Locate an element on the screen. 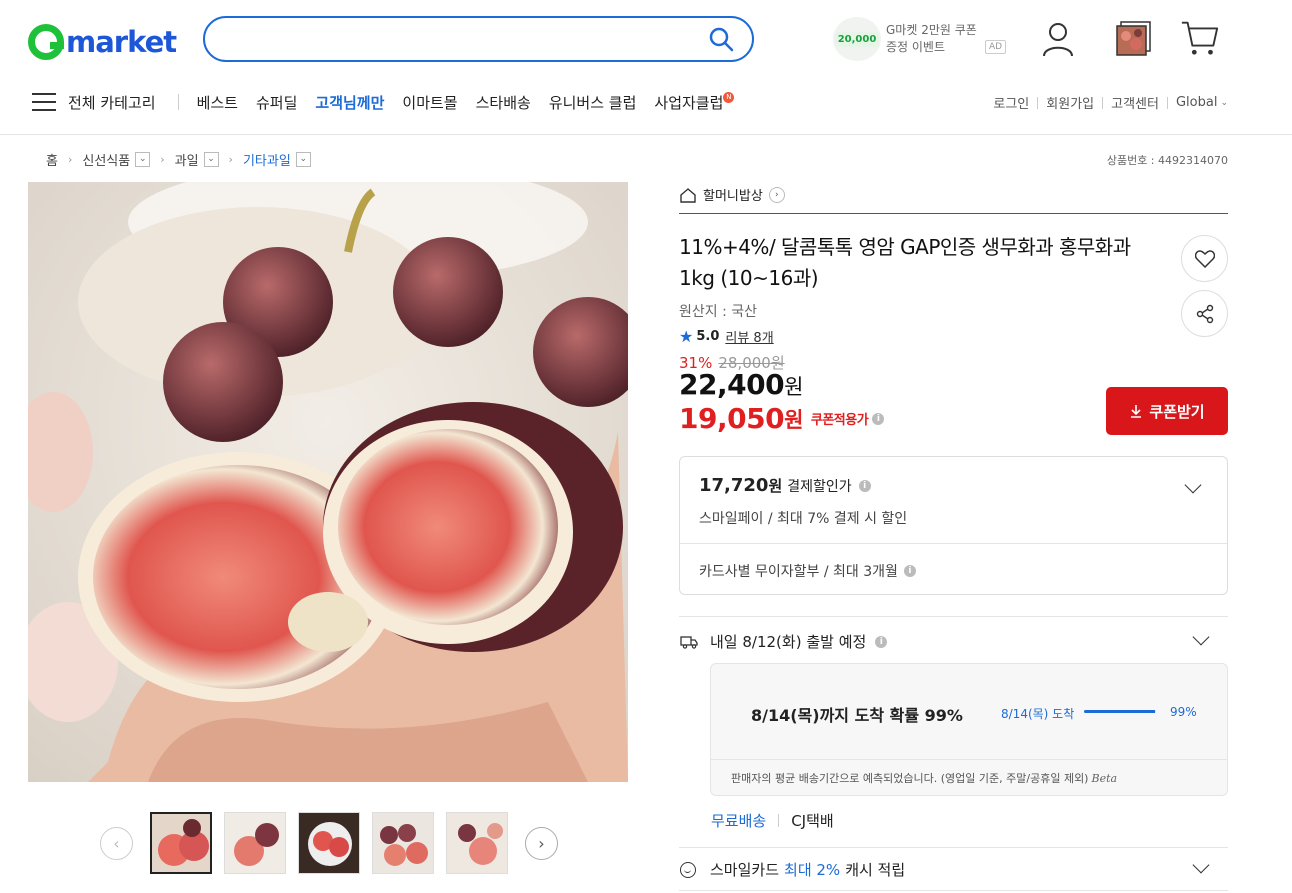 This screenshot has height=893, width=1292. get-coupon-label: 쿠폰받기 is located at coordinates (1177, 411).